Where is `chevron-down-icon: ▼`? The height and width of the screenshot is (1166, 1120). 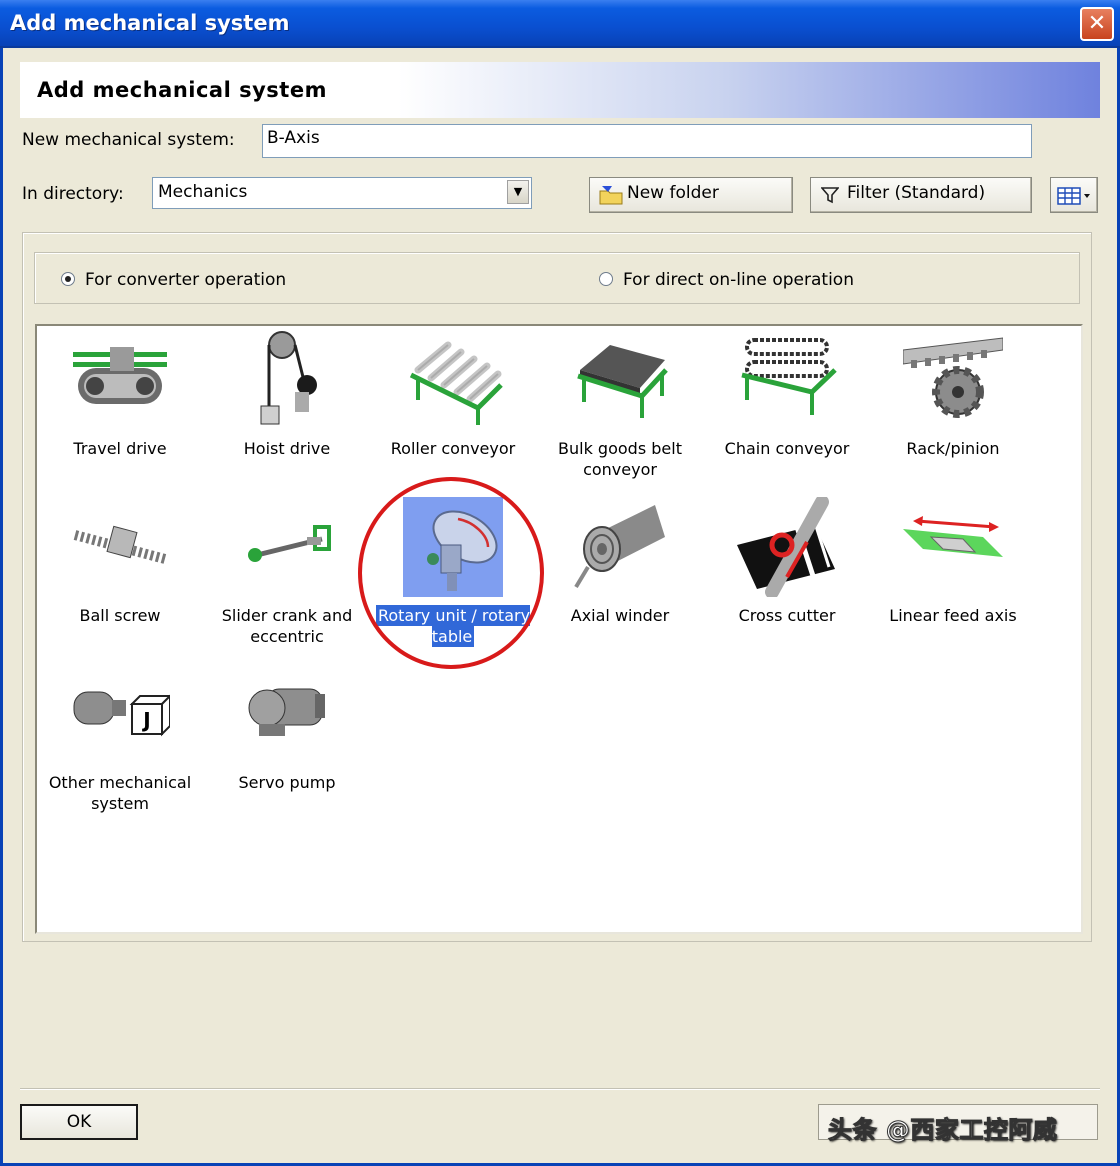 chevron-down-icon: ▼ is located at coordinates (518, 192).